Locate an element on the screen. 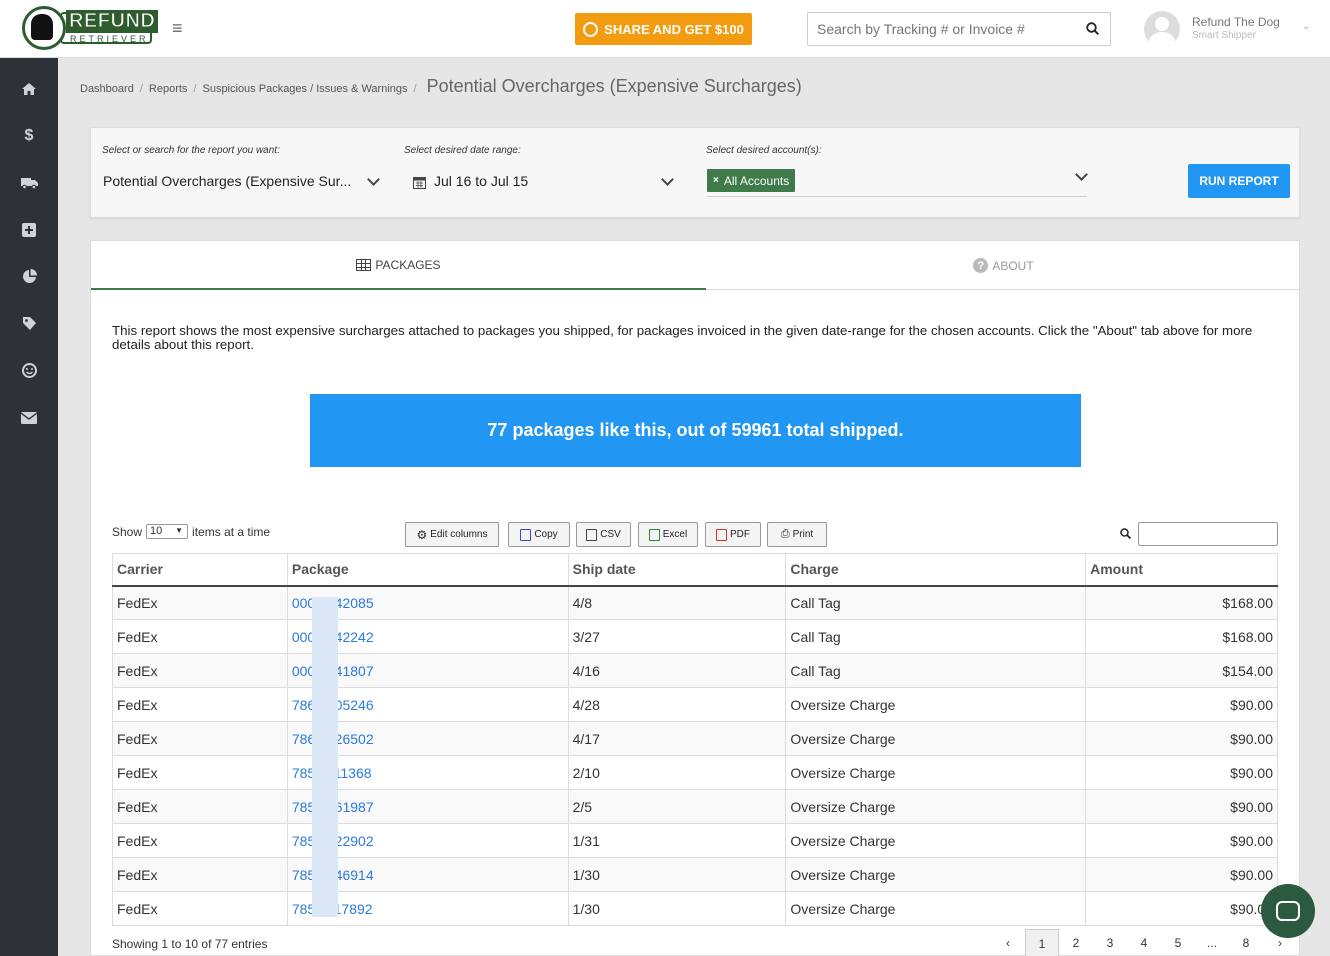 The width and height of the screenshot is (1330, 956). excel-button: Excel is located at coordinates (668, 534).